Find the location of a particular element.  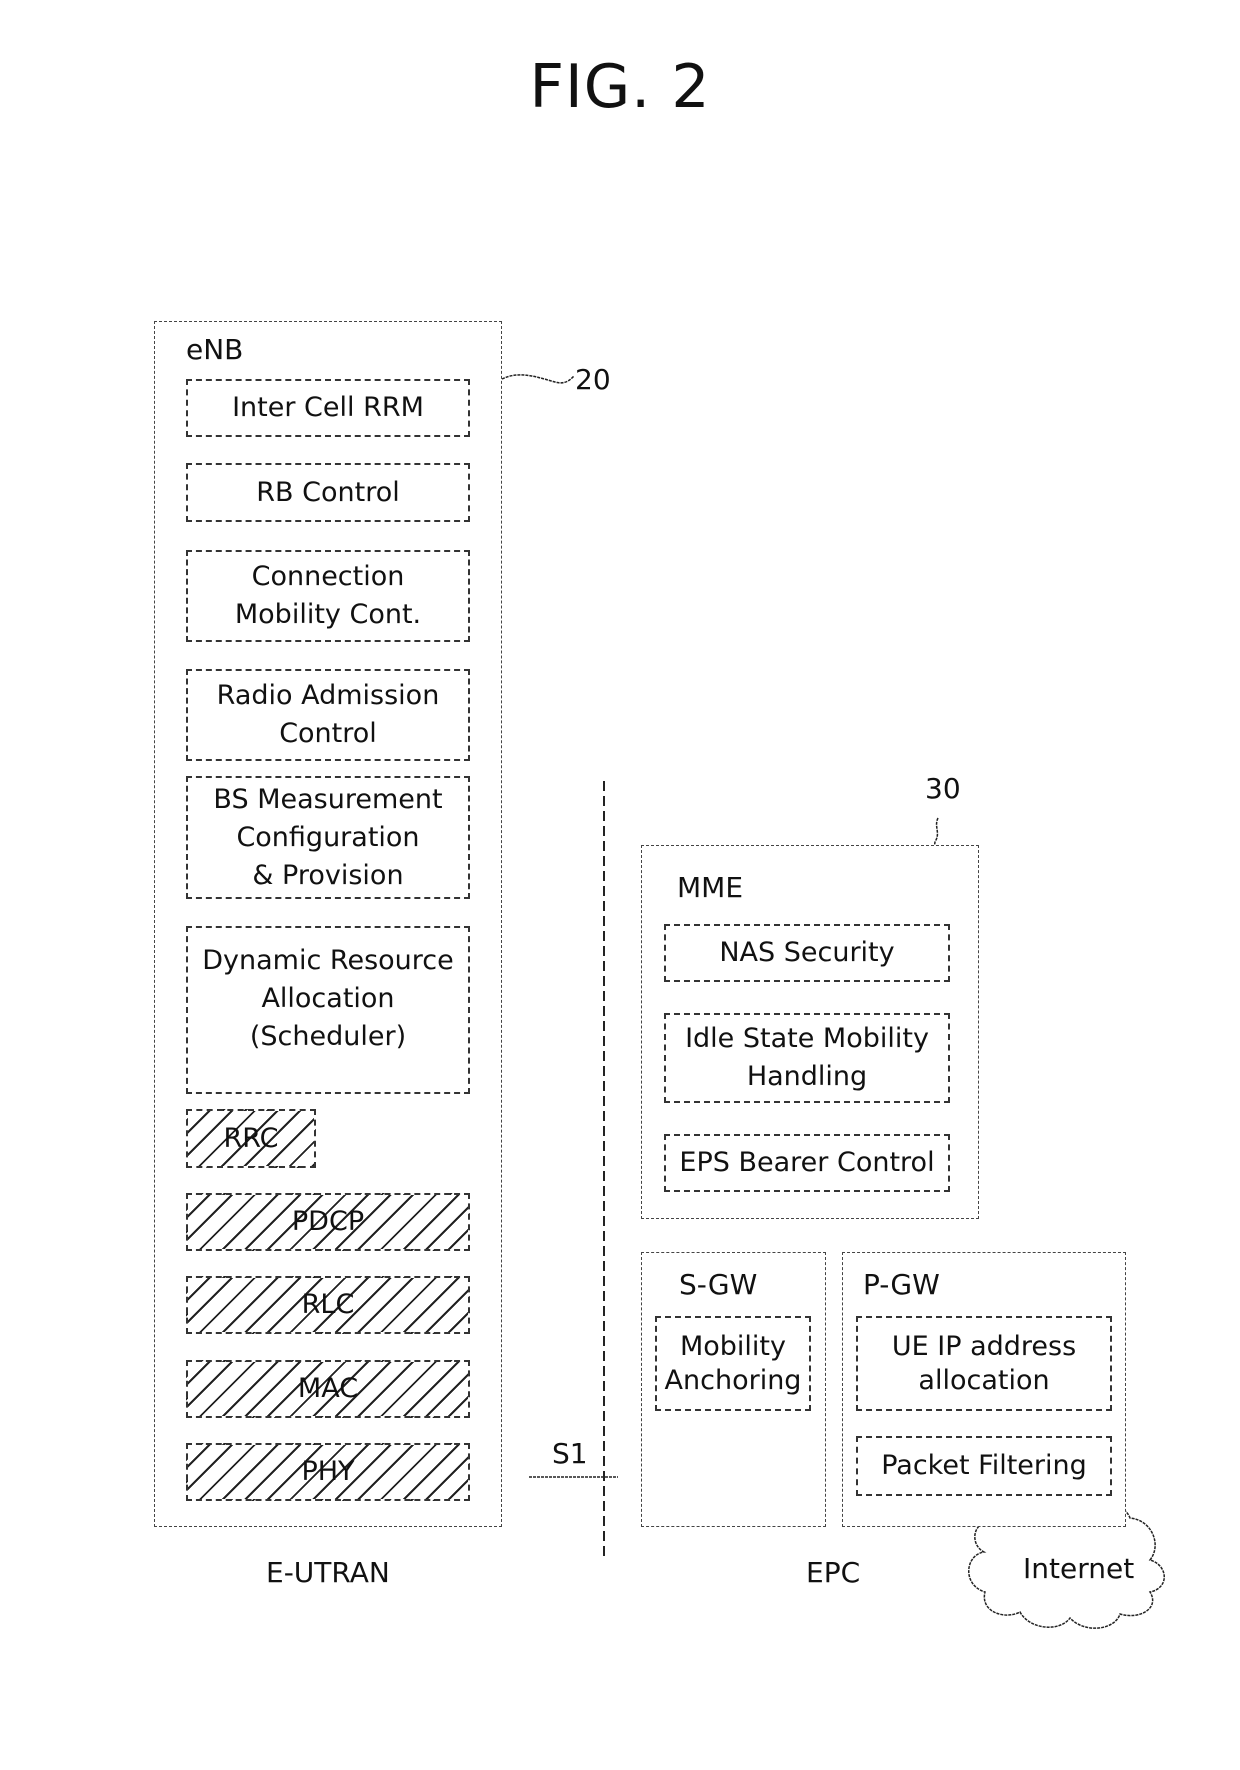

bs-measurement-box: BS Measurement Configuration & Provision is located at coordinates (328, 837).